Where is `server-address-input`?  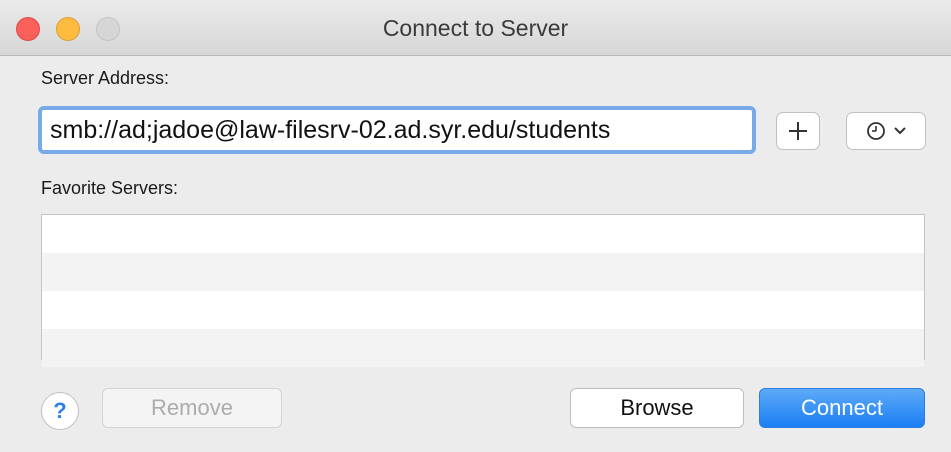 server-address-input is located at coordinates (397, 130).